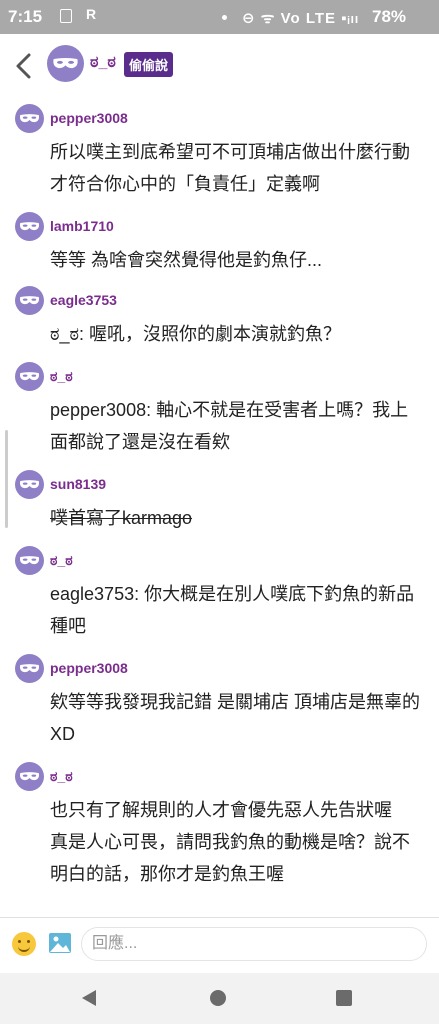  Describe the element at coordinates (196, 334) in the screenshot. I see `comment-text: ಠ_ಠ: 喔吼，沒照你的劇本演就釣魚？` at that location.